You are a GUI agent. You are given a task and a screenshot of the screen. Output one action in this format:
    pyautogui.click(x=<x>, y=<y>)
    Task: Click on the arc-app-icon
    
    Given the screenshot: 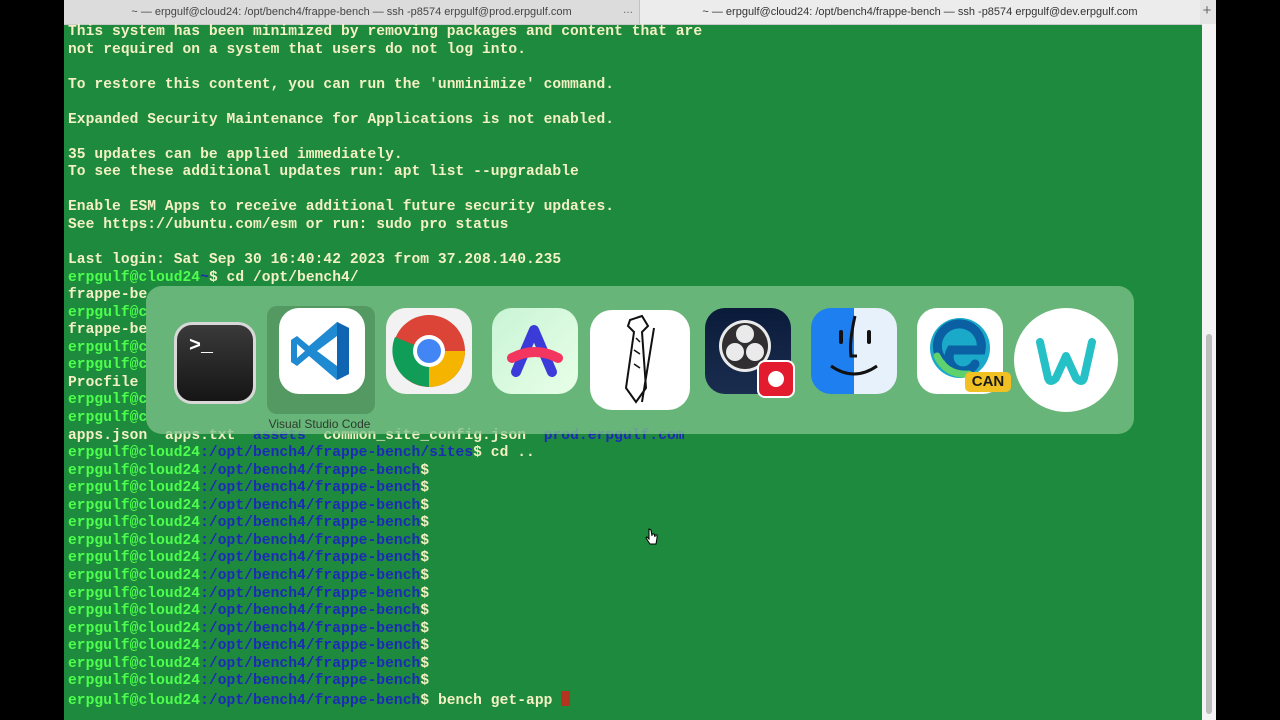 What is the action you would take?
    pyautogui.click(x=535, y=351)
    